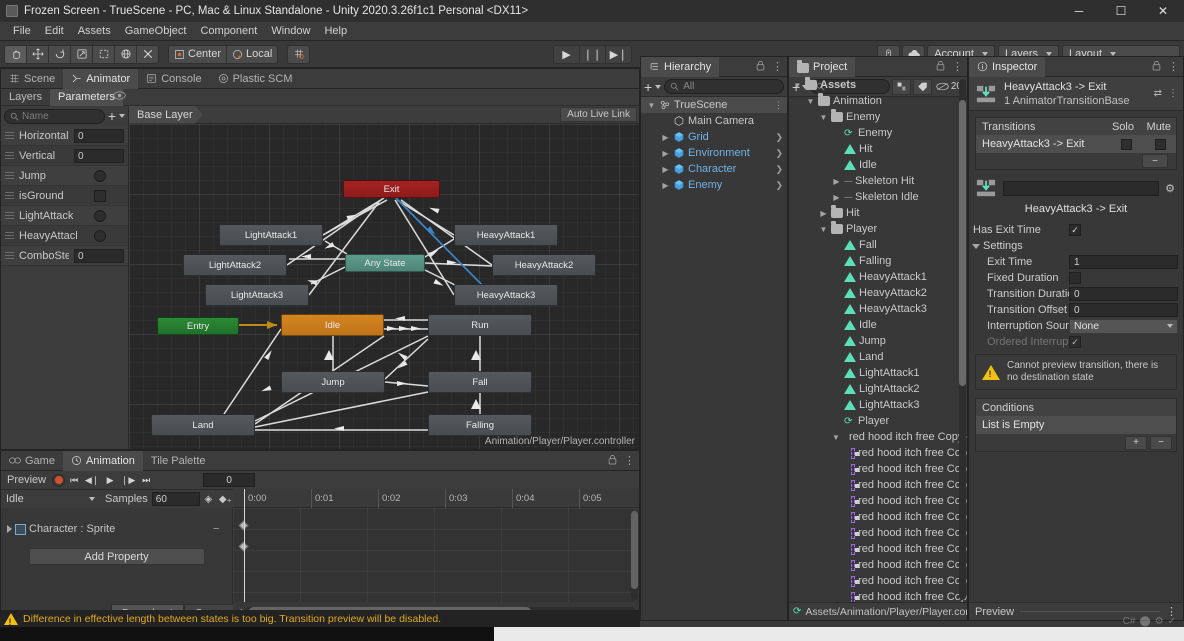  I want to click on state-node-land: Land, so click(203, 425).